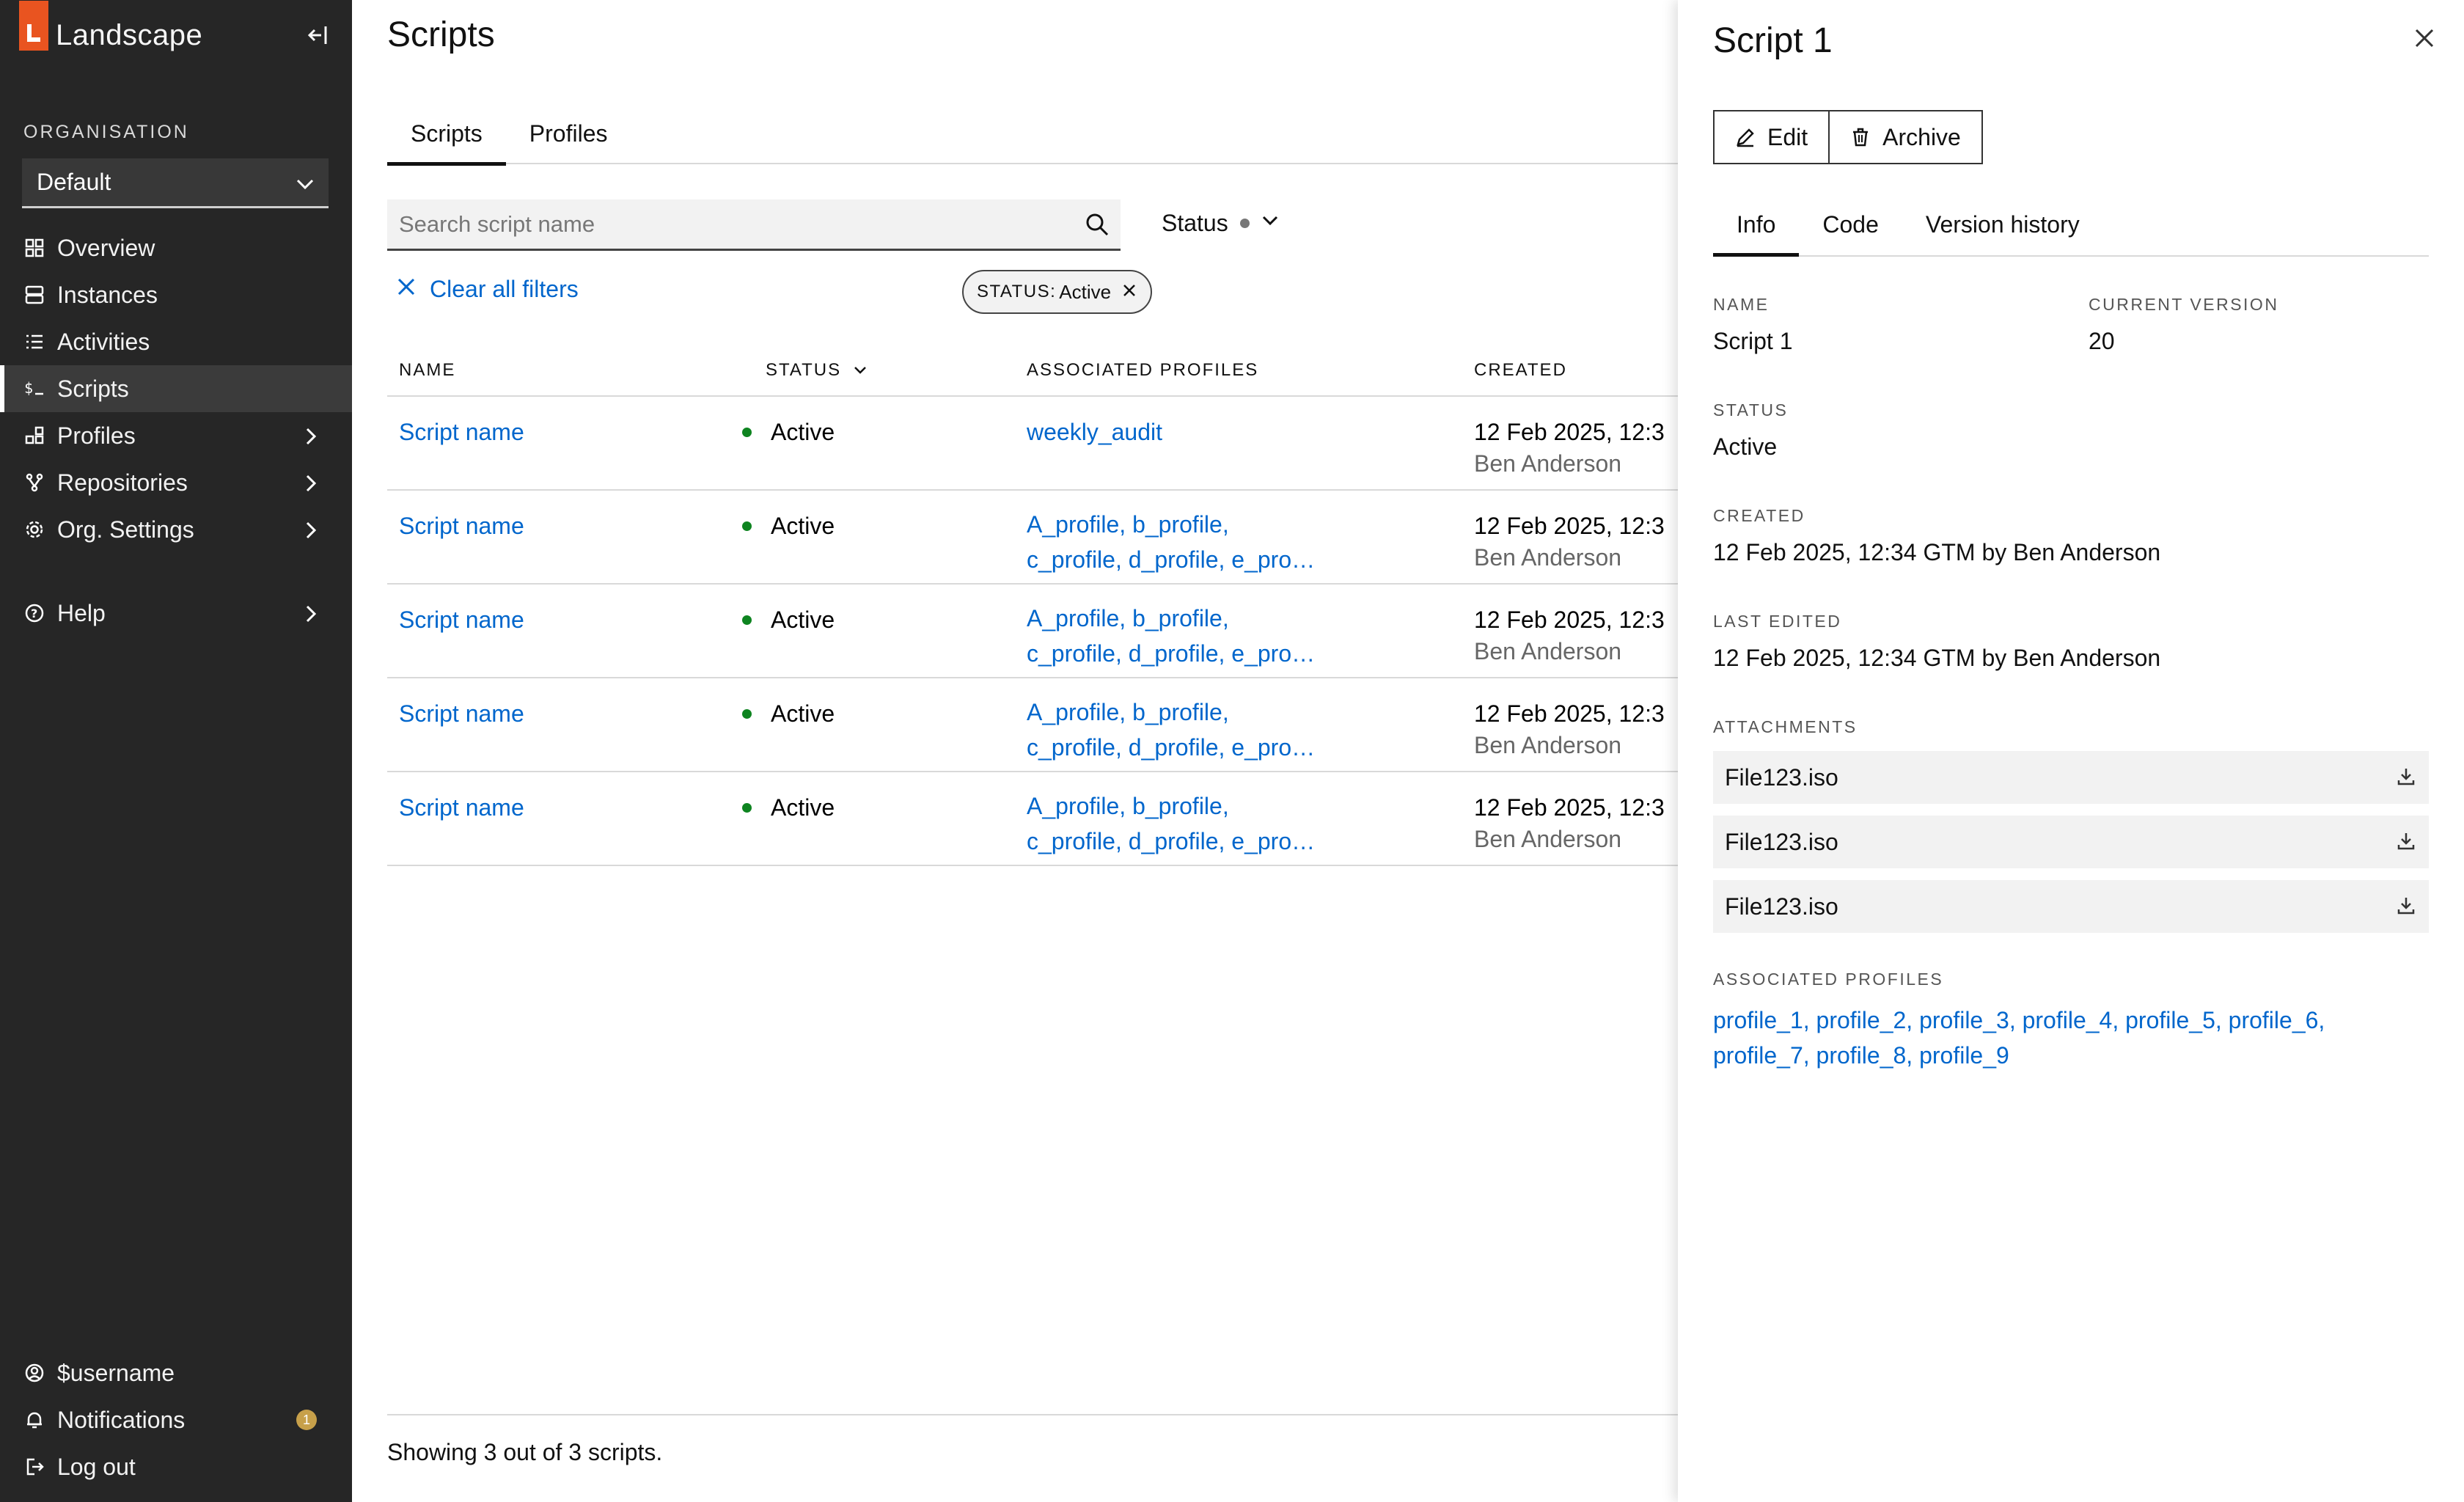 The width and height of the screenshot is (2464, 1502). Describe the element at coordinates (1751, 410) in the screenshot. I see `field-label: Status` at that location.